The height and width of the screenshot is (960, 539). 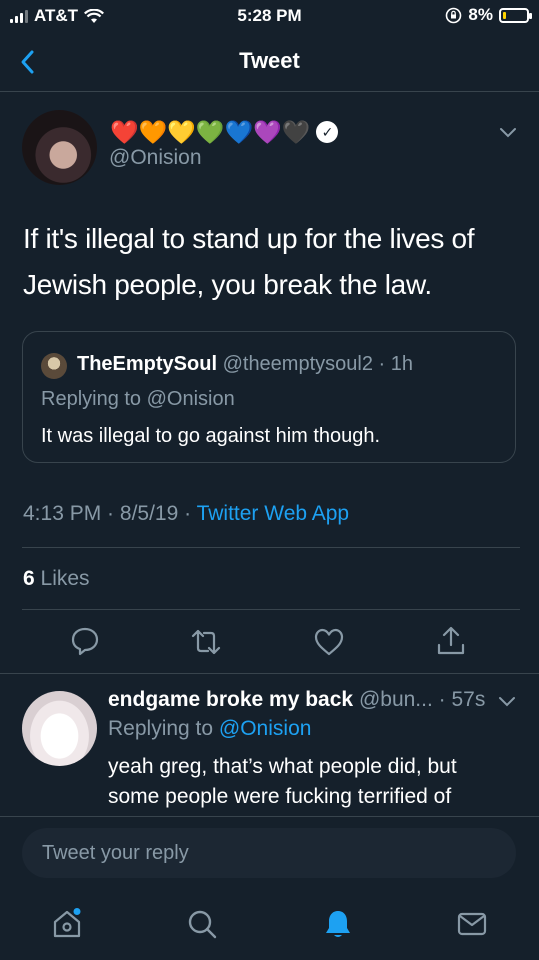 I want to click on reply-replying-to: Replying to @Onision, so click(x=209, y=729).